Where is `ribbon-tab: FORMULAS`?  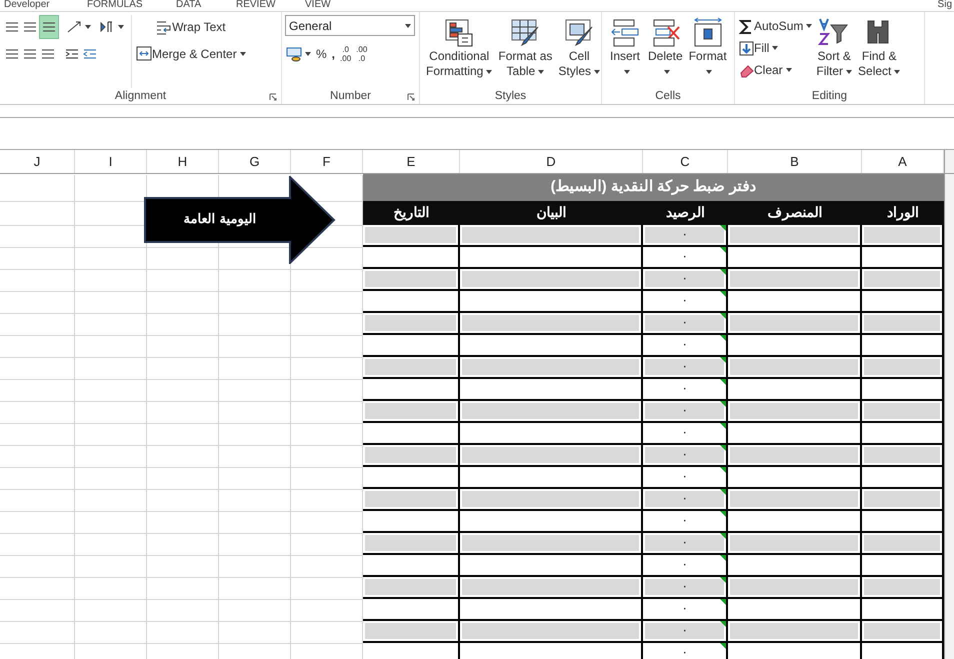 ribbon-tab: FORMULAS is located at coordinates (115, 5).